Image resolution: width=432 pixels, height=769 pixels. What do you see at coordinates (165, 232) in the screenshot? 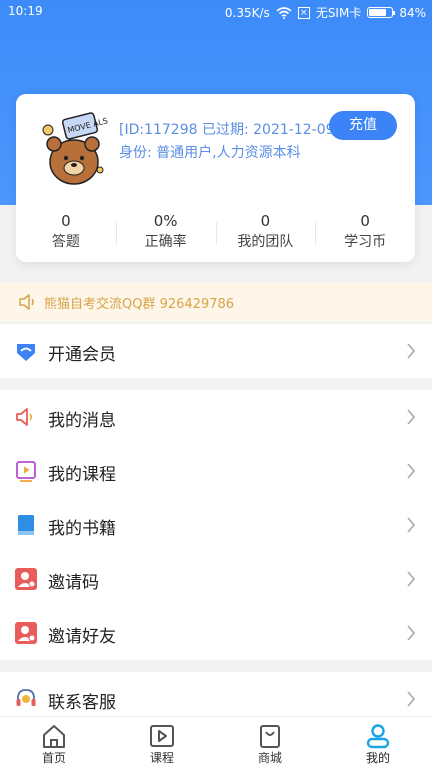
I see `stat-accuracy: 0% 正确率` at bounding box center [165, 232].